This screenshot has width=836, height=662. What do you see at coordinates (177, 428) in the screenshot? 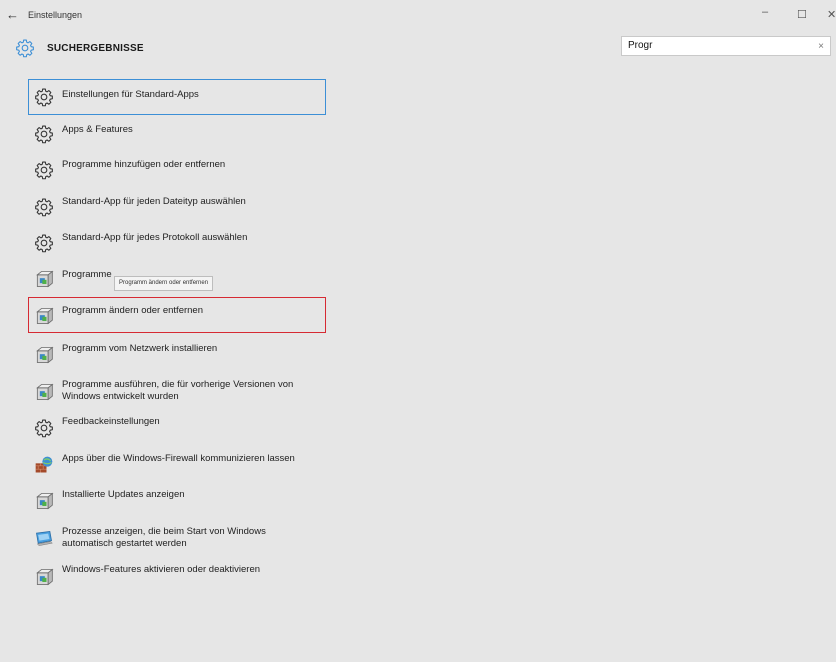
I see `result-item-feedback-settings: Feedbackeinstellungen` at bounding box center [177, 428].